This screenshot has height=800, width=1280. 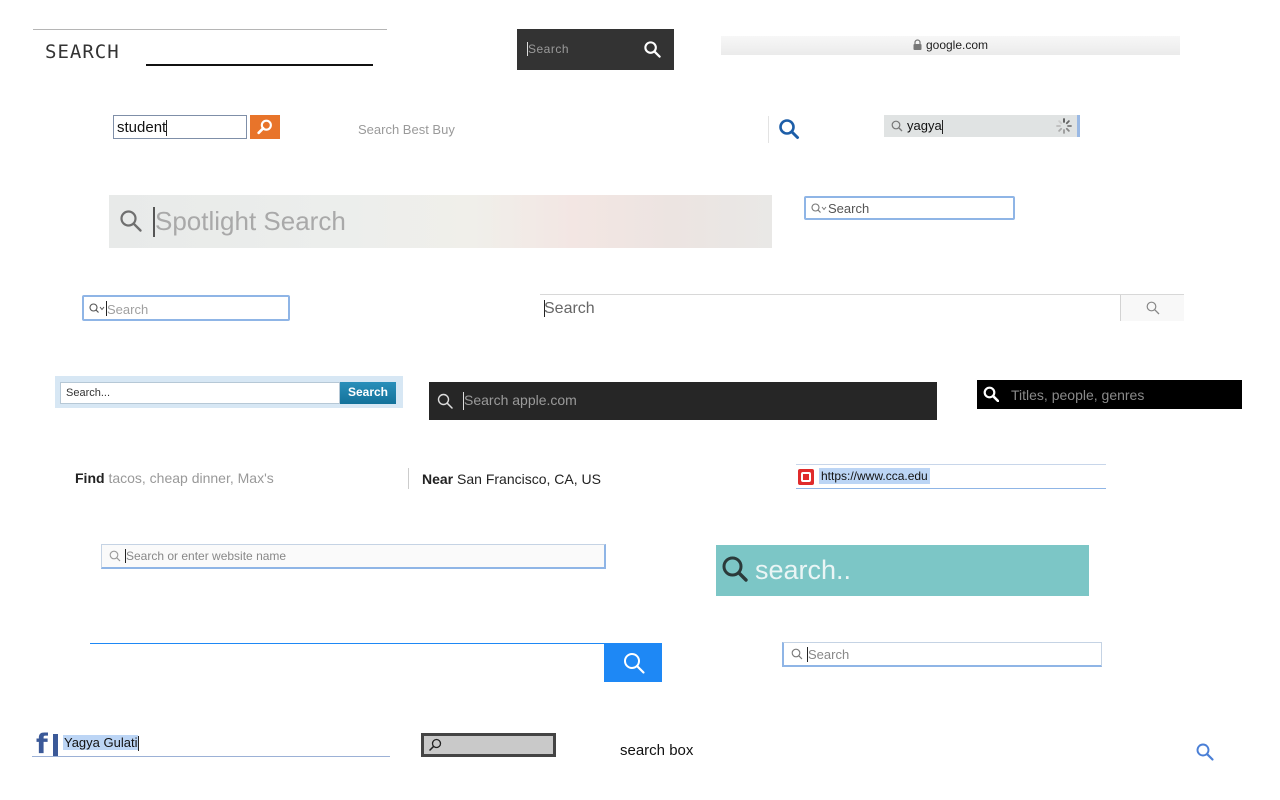 I want to click on teal-search-bar: search.., so click(x=902, y=570).